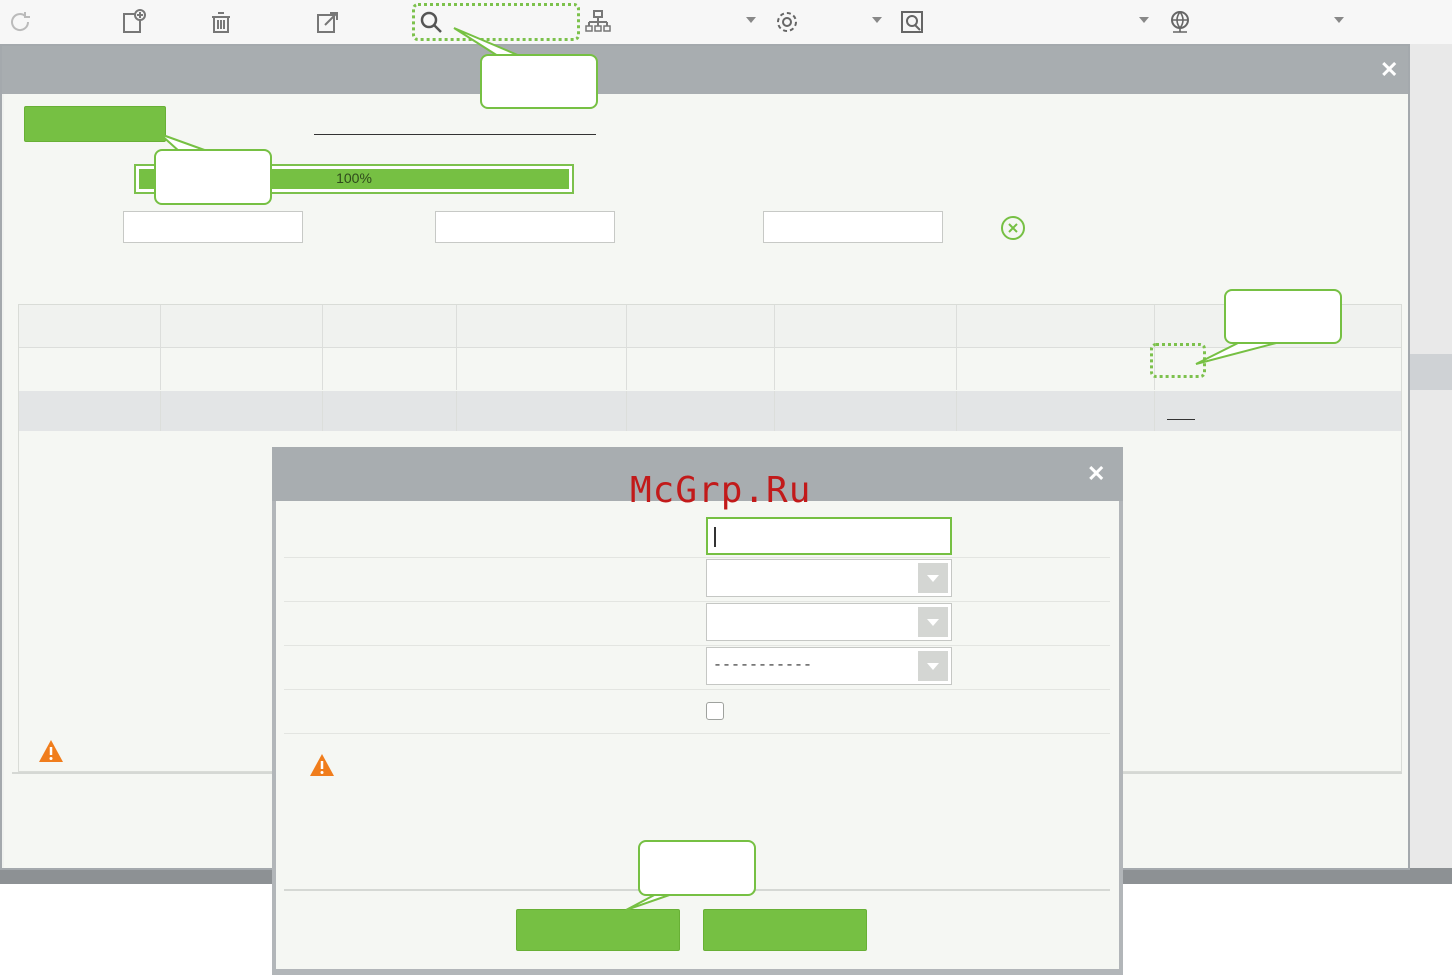 The width and height of the screenshot is (1452, 975). What do you see at coordinates (598, 22) in the screenshot?
I see `network-icon` at bounding box center [598, 22].